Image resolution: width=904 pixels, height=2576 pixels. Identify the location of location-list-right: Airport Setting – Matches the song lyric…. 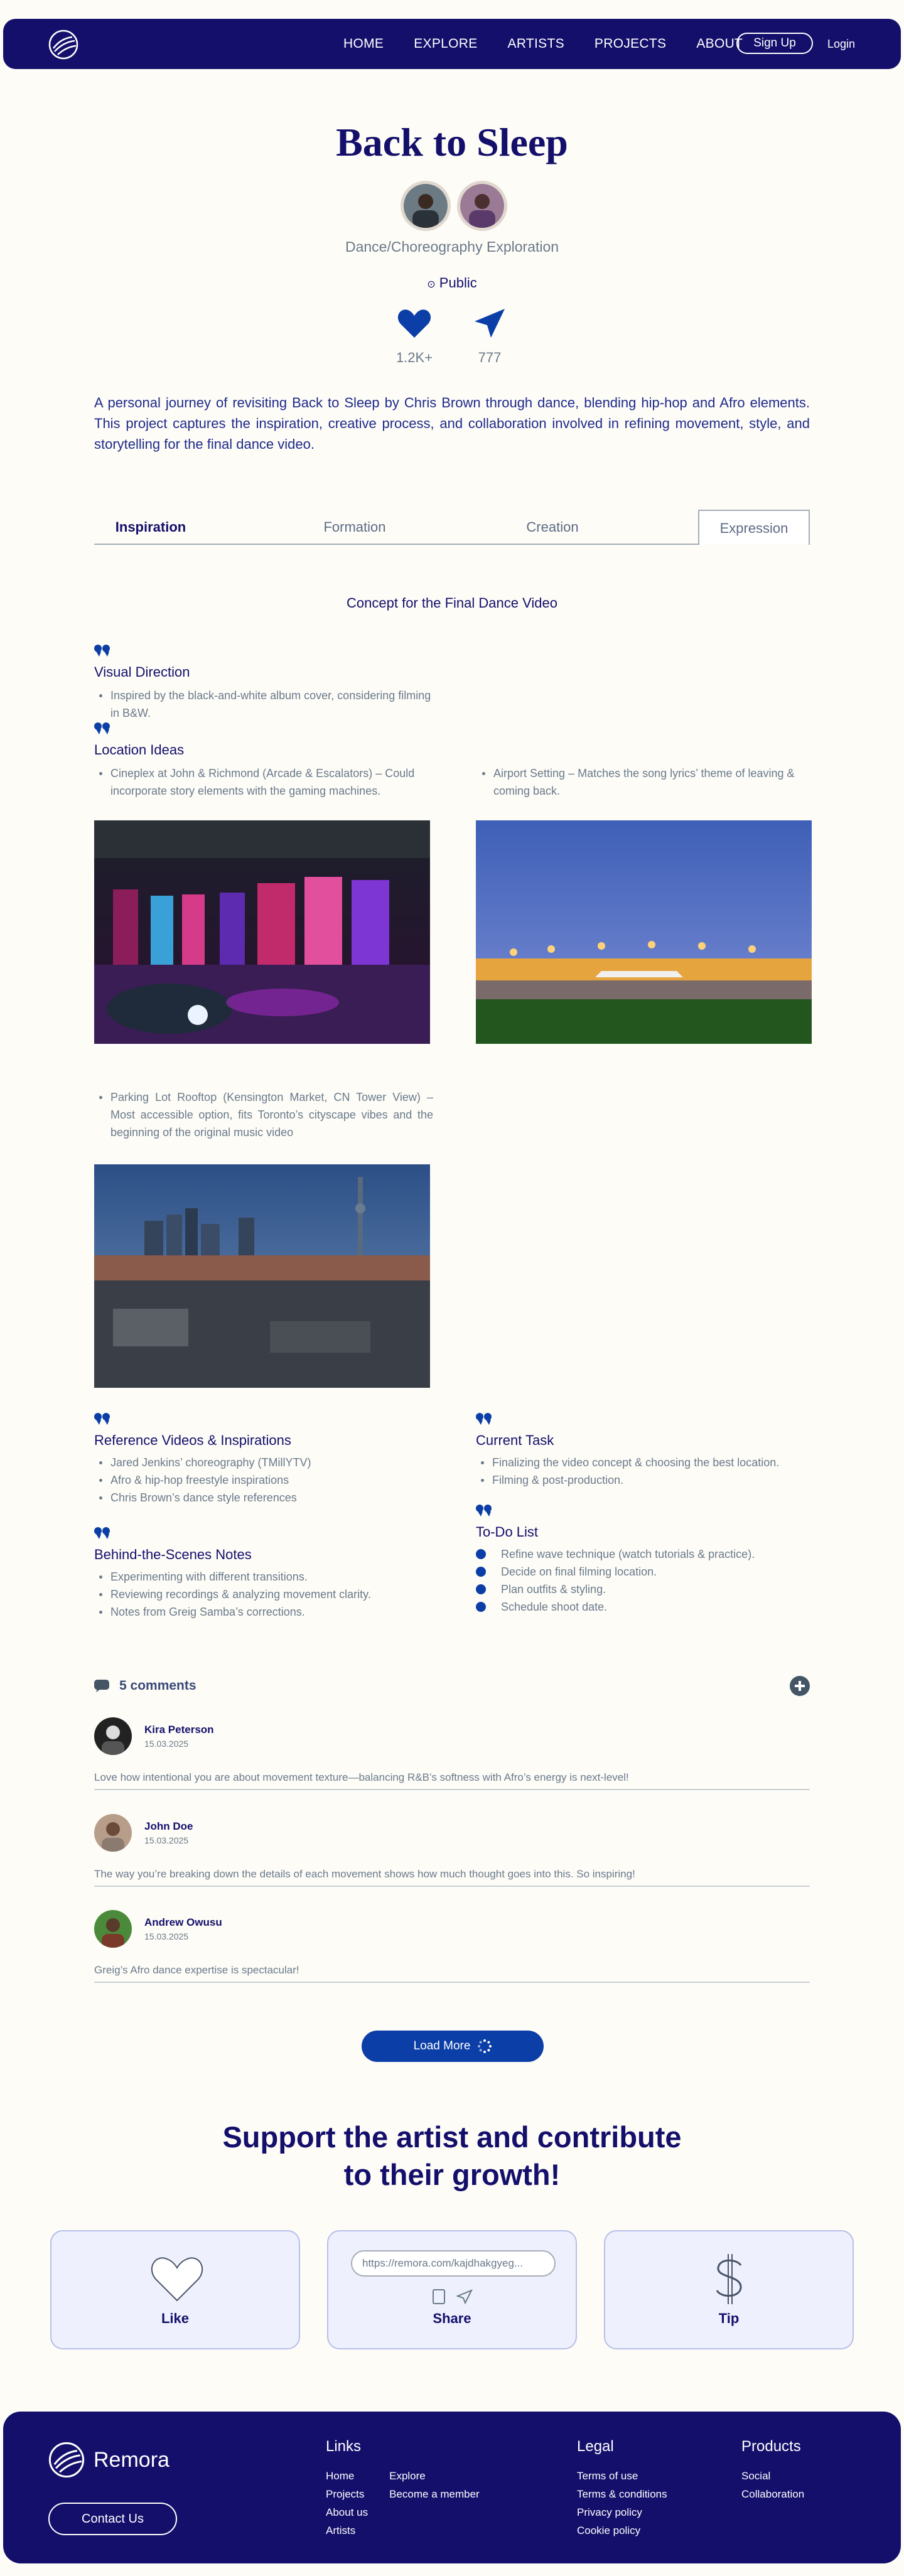
(643, 782).